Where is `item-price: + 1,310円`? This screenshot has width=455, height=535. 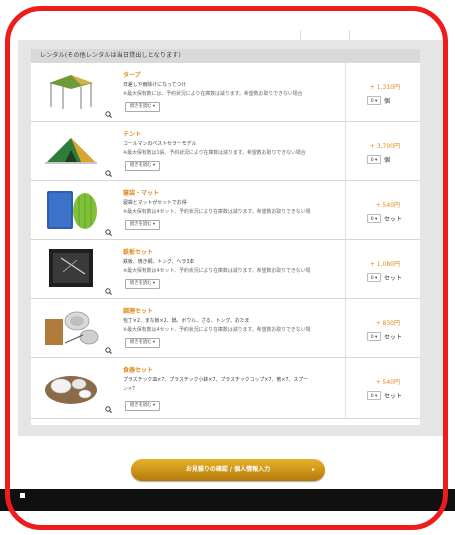 item-price: + 1,310円 is located at coordinates (384, 87).